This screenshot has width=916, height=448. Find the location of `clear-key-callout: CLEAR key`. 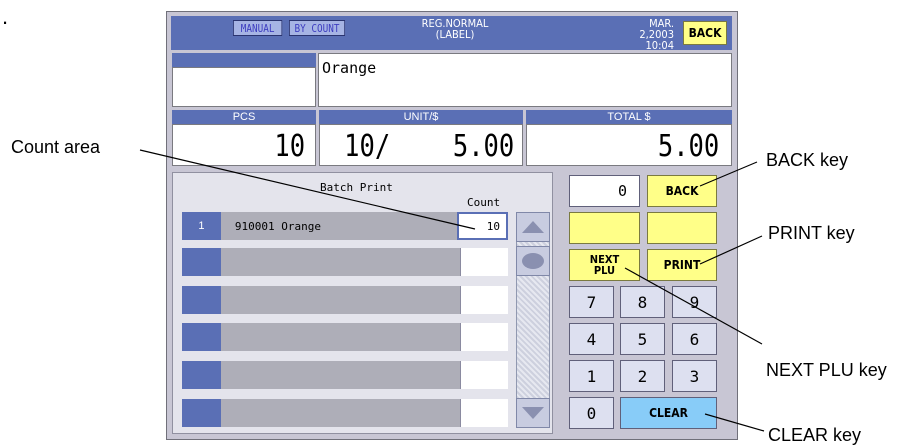

clear-key-callout: CLEAR key is located at coordinates (815, 435).